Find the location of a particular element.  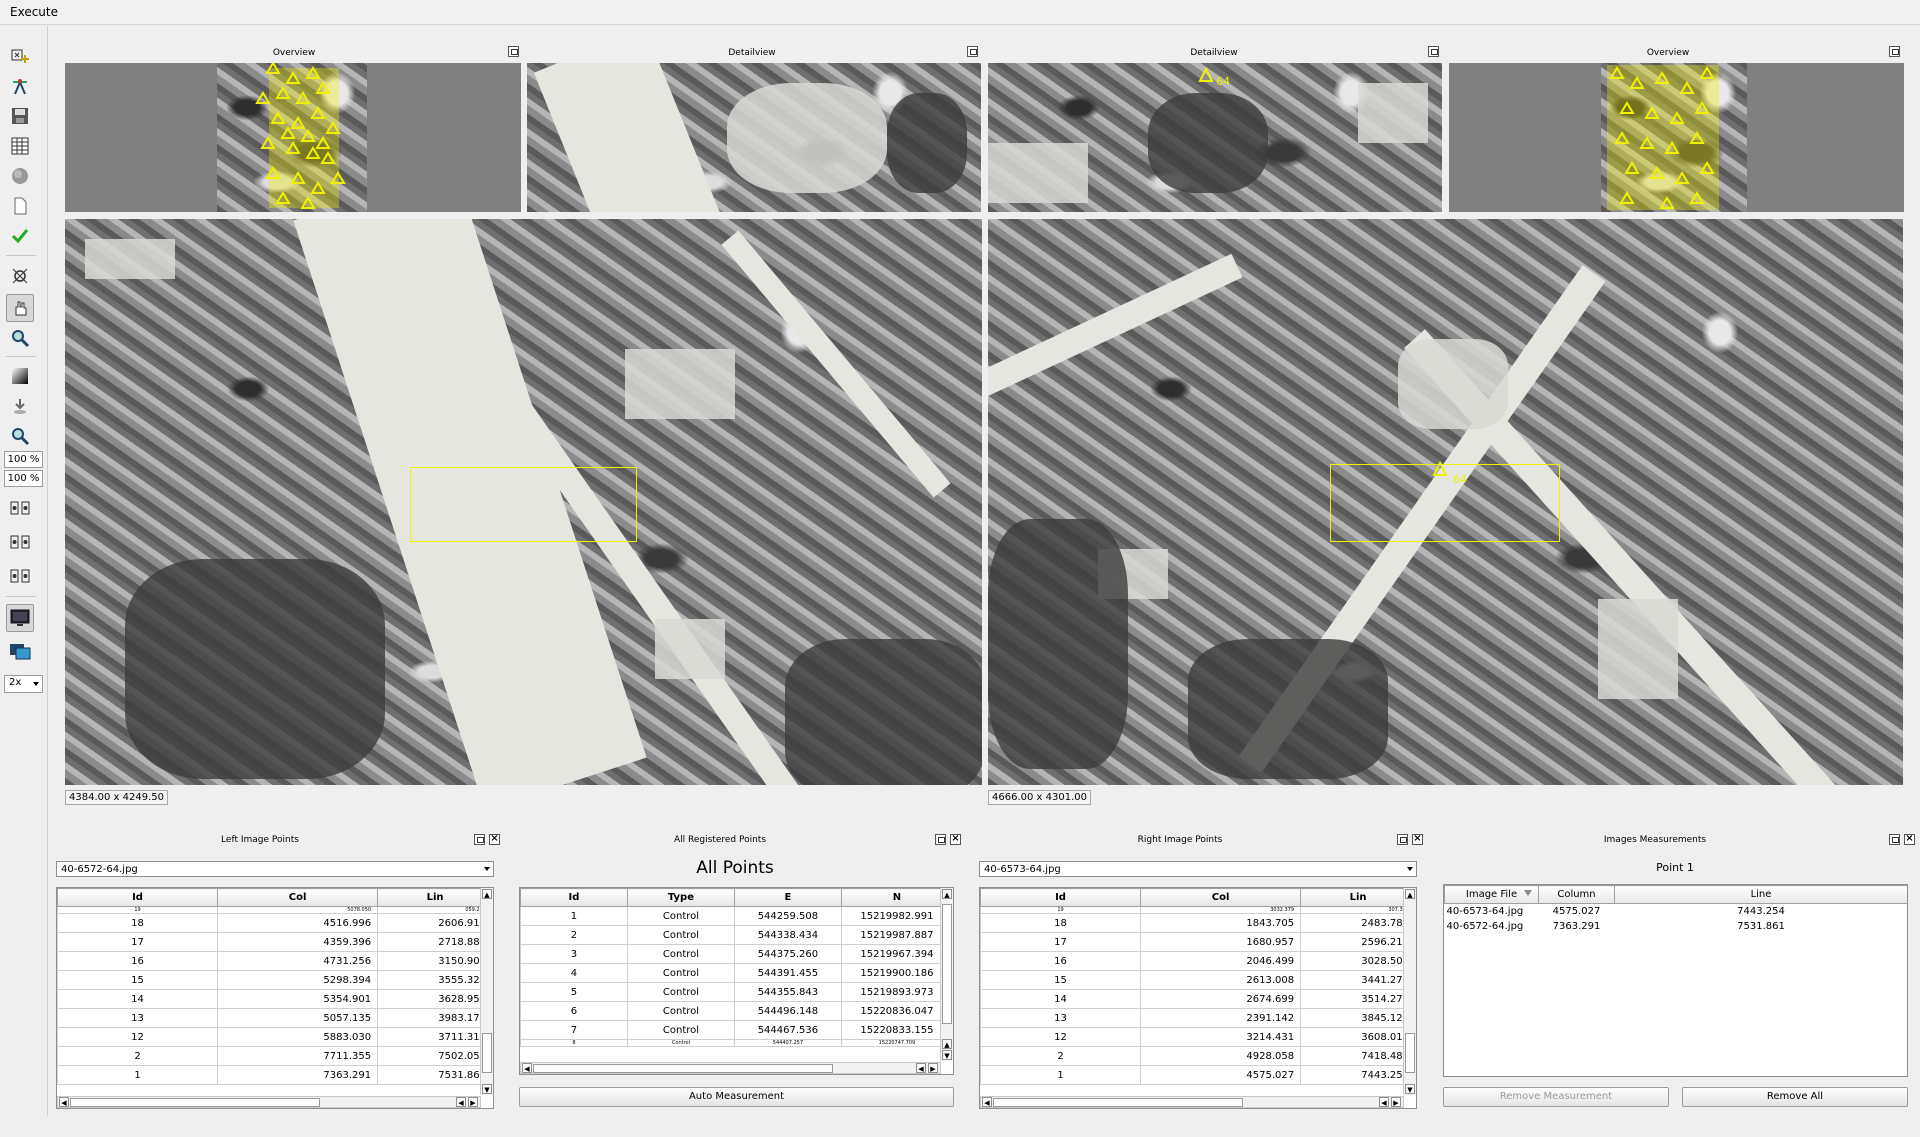

detail-left-view is located at coordinates (754, 137).